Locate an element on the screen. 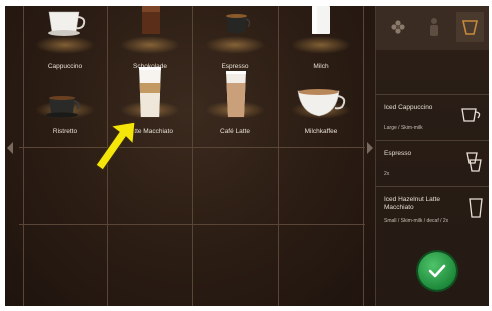  order-title: Iced Hazelnut Latte Macchiato is located at coordinates (412, 203).